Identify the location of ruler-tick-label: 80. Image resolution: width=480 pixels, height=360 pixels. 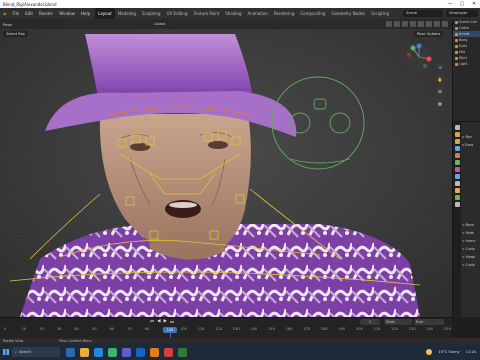
(147, 329).